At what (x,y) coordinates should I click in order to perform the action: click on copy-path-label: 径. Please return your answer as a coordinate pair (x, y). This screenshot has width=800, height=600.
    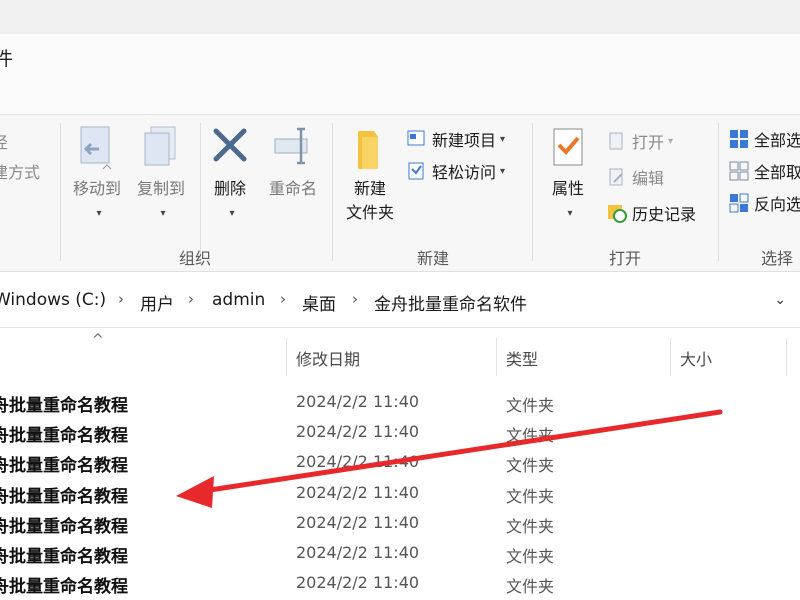
    Looking at the image, I should click on (4, 142).